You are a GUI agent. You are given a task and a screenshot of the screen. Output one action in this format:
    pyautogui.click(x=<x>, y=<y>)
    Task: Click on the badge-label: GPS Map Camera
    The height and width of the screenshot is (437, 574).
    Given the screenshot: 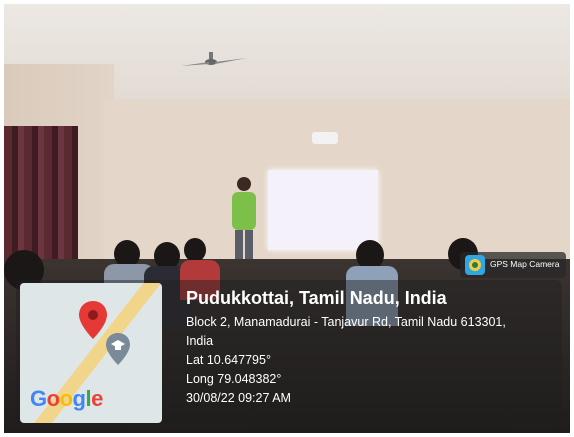 What is the action you would take?
    pyautogui.click(x=525, y=264)
    